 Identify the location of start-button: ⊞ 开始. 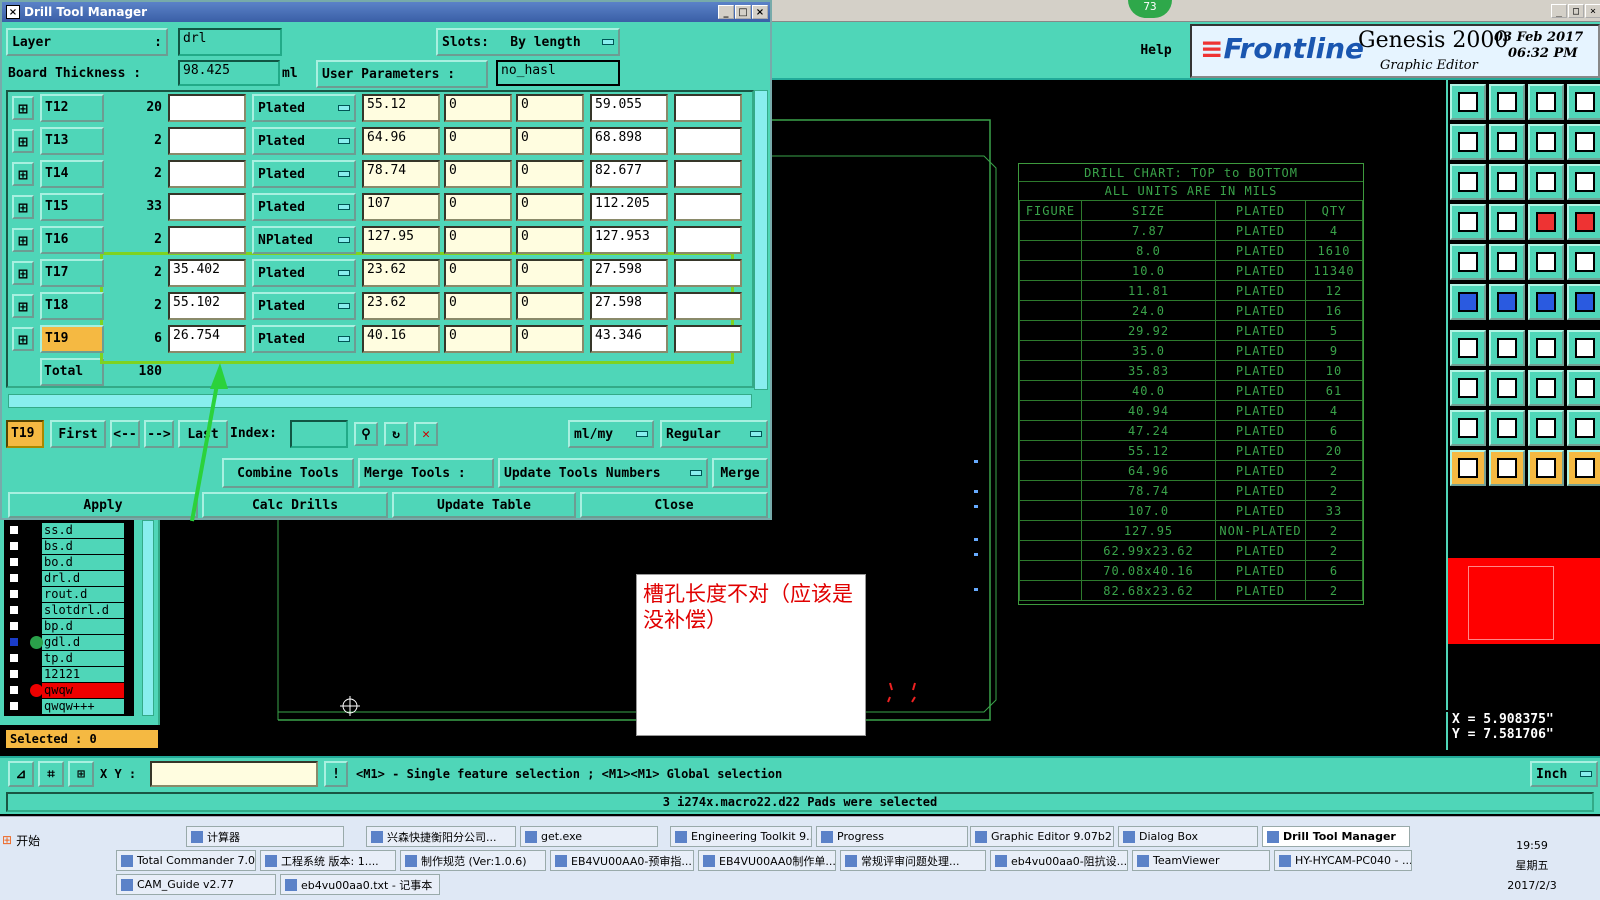
(34, 840).